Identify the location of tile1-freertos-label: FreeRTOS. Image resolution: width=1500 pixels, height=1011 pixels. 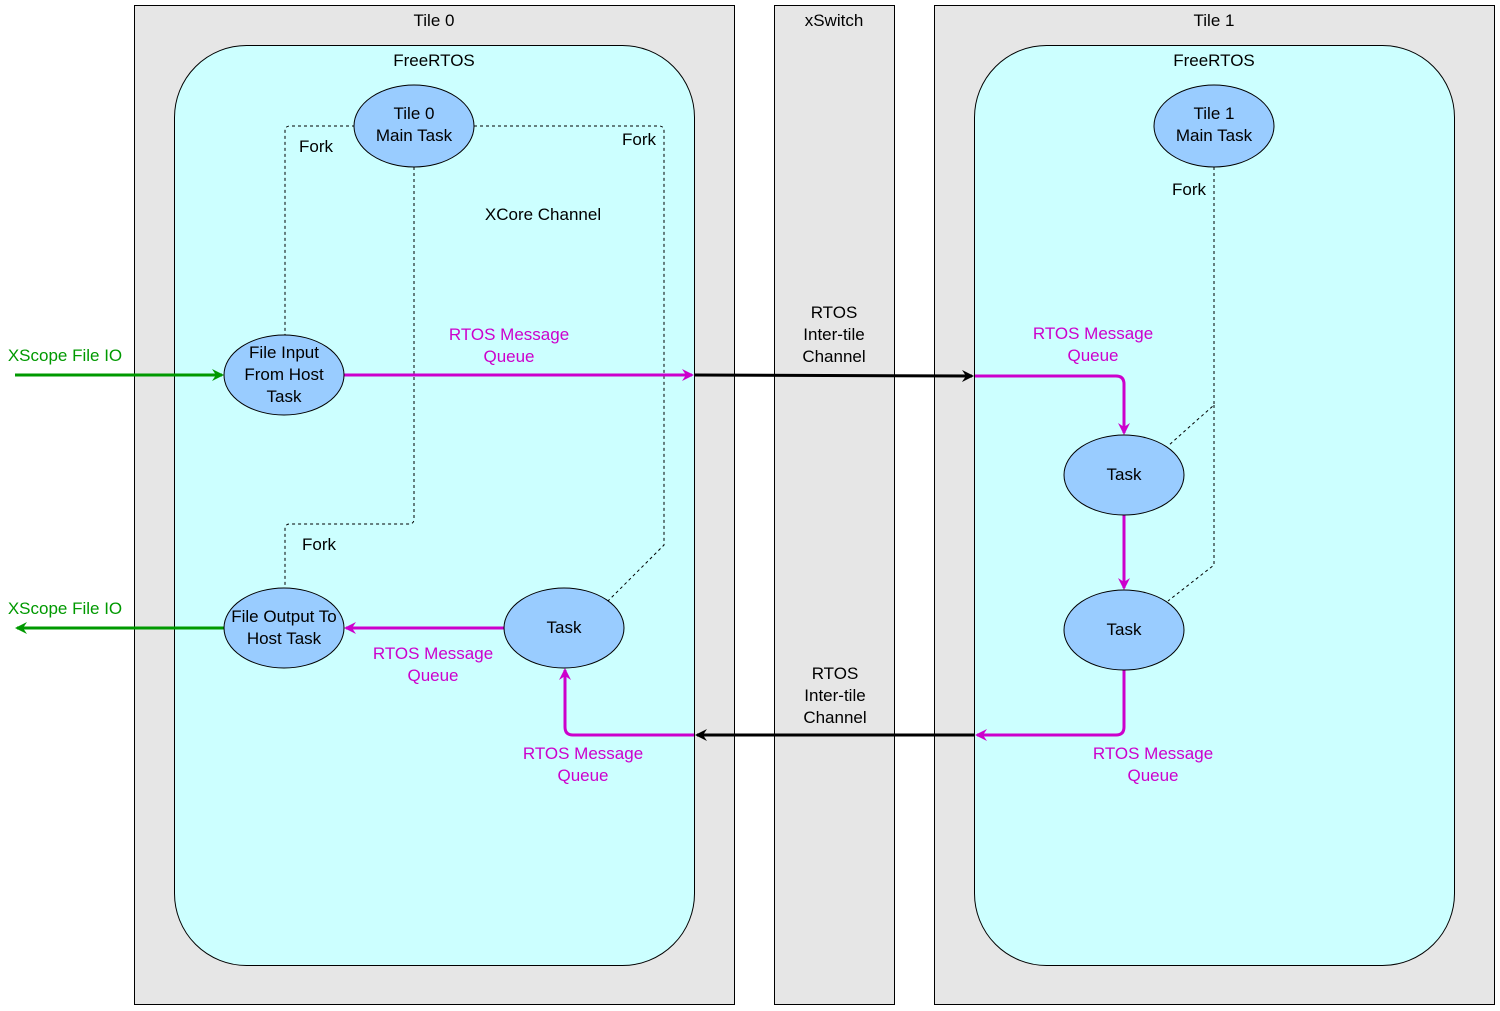
(1214, 60).